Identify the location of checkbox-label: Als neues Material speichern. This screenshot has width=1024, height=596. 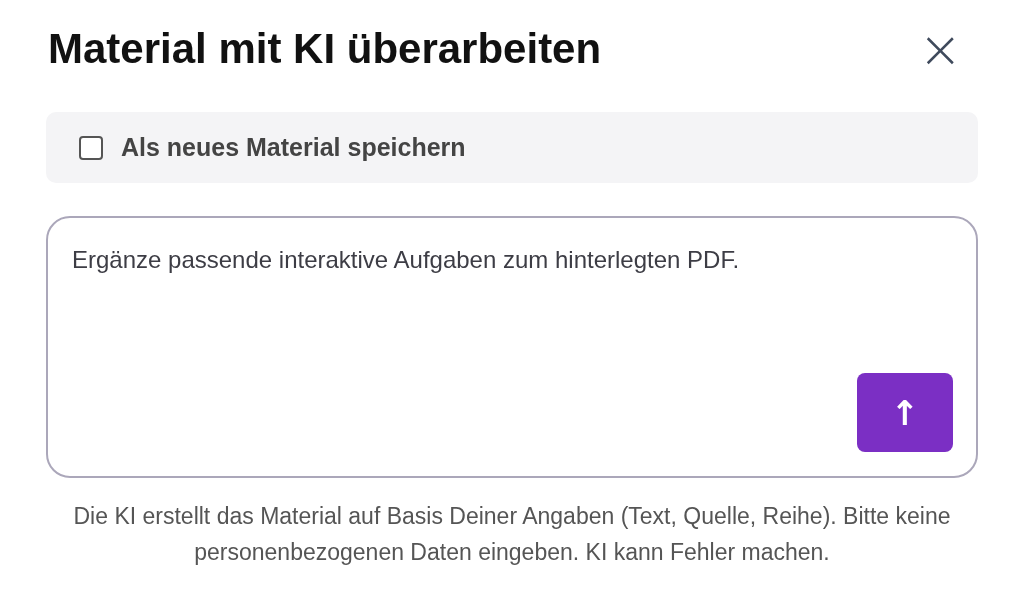
(293, 147).